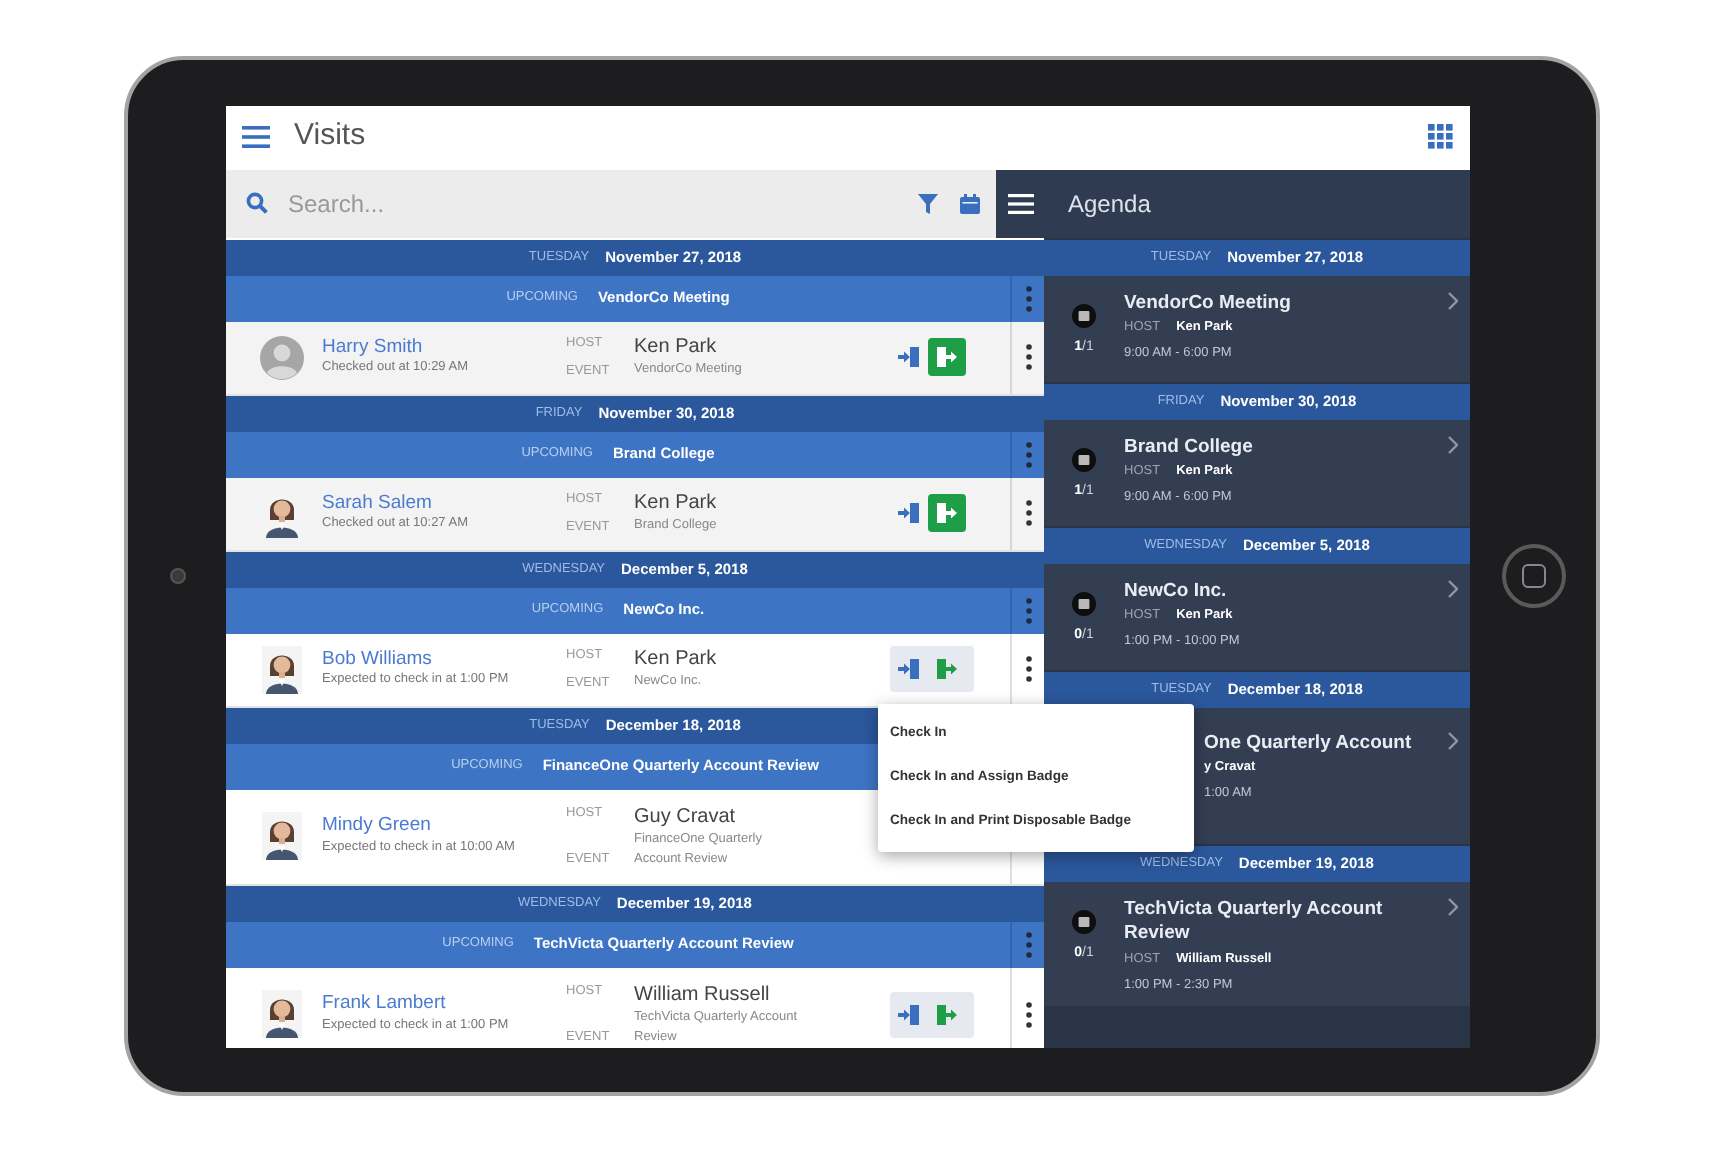 The width and height of the screenshot is (1728, 1152). Describe the element at coordinates (1254, 923) in the screenshot. I see `event-title: TechVicta Quarterly Account Review` at that location.